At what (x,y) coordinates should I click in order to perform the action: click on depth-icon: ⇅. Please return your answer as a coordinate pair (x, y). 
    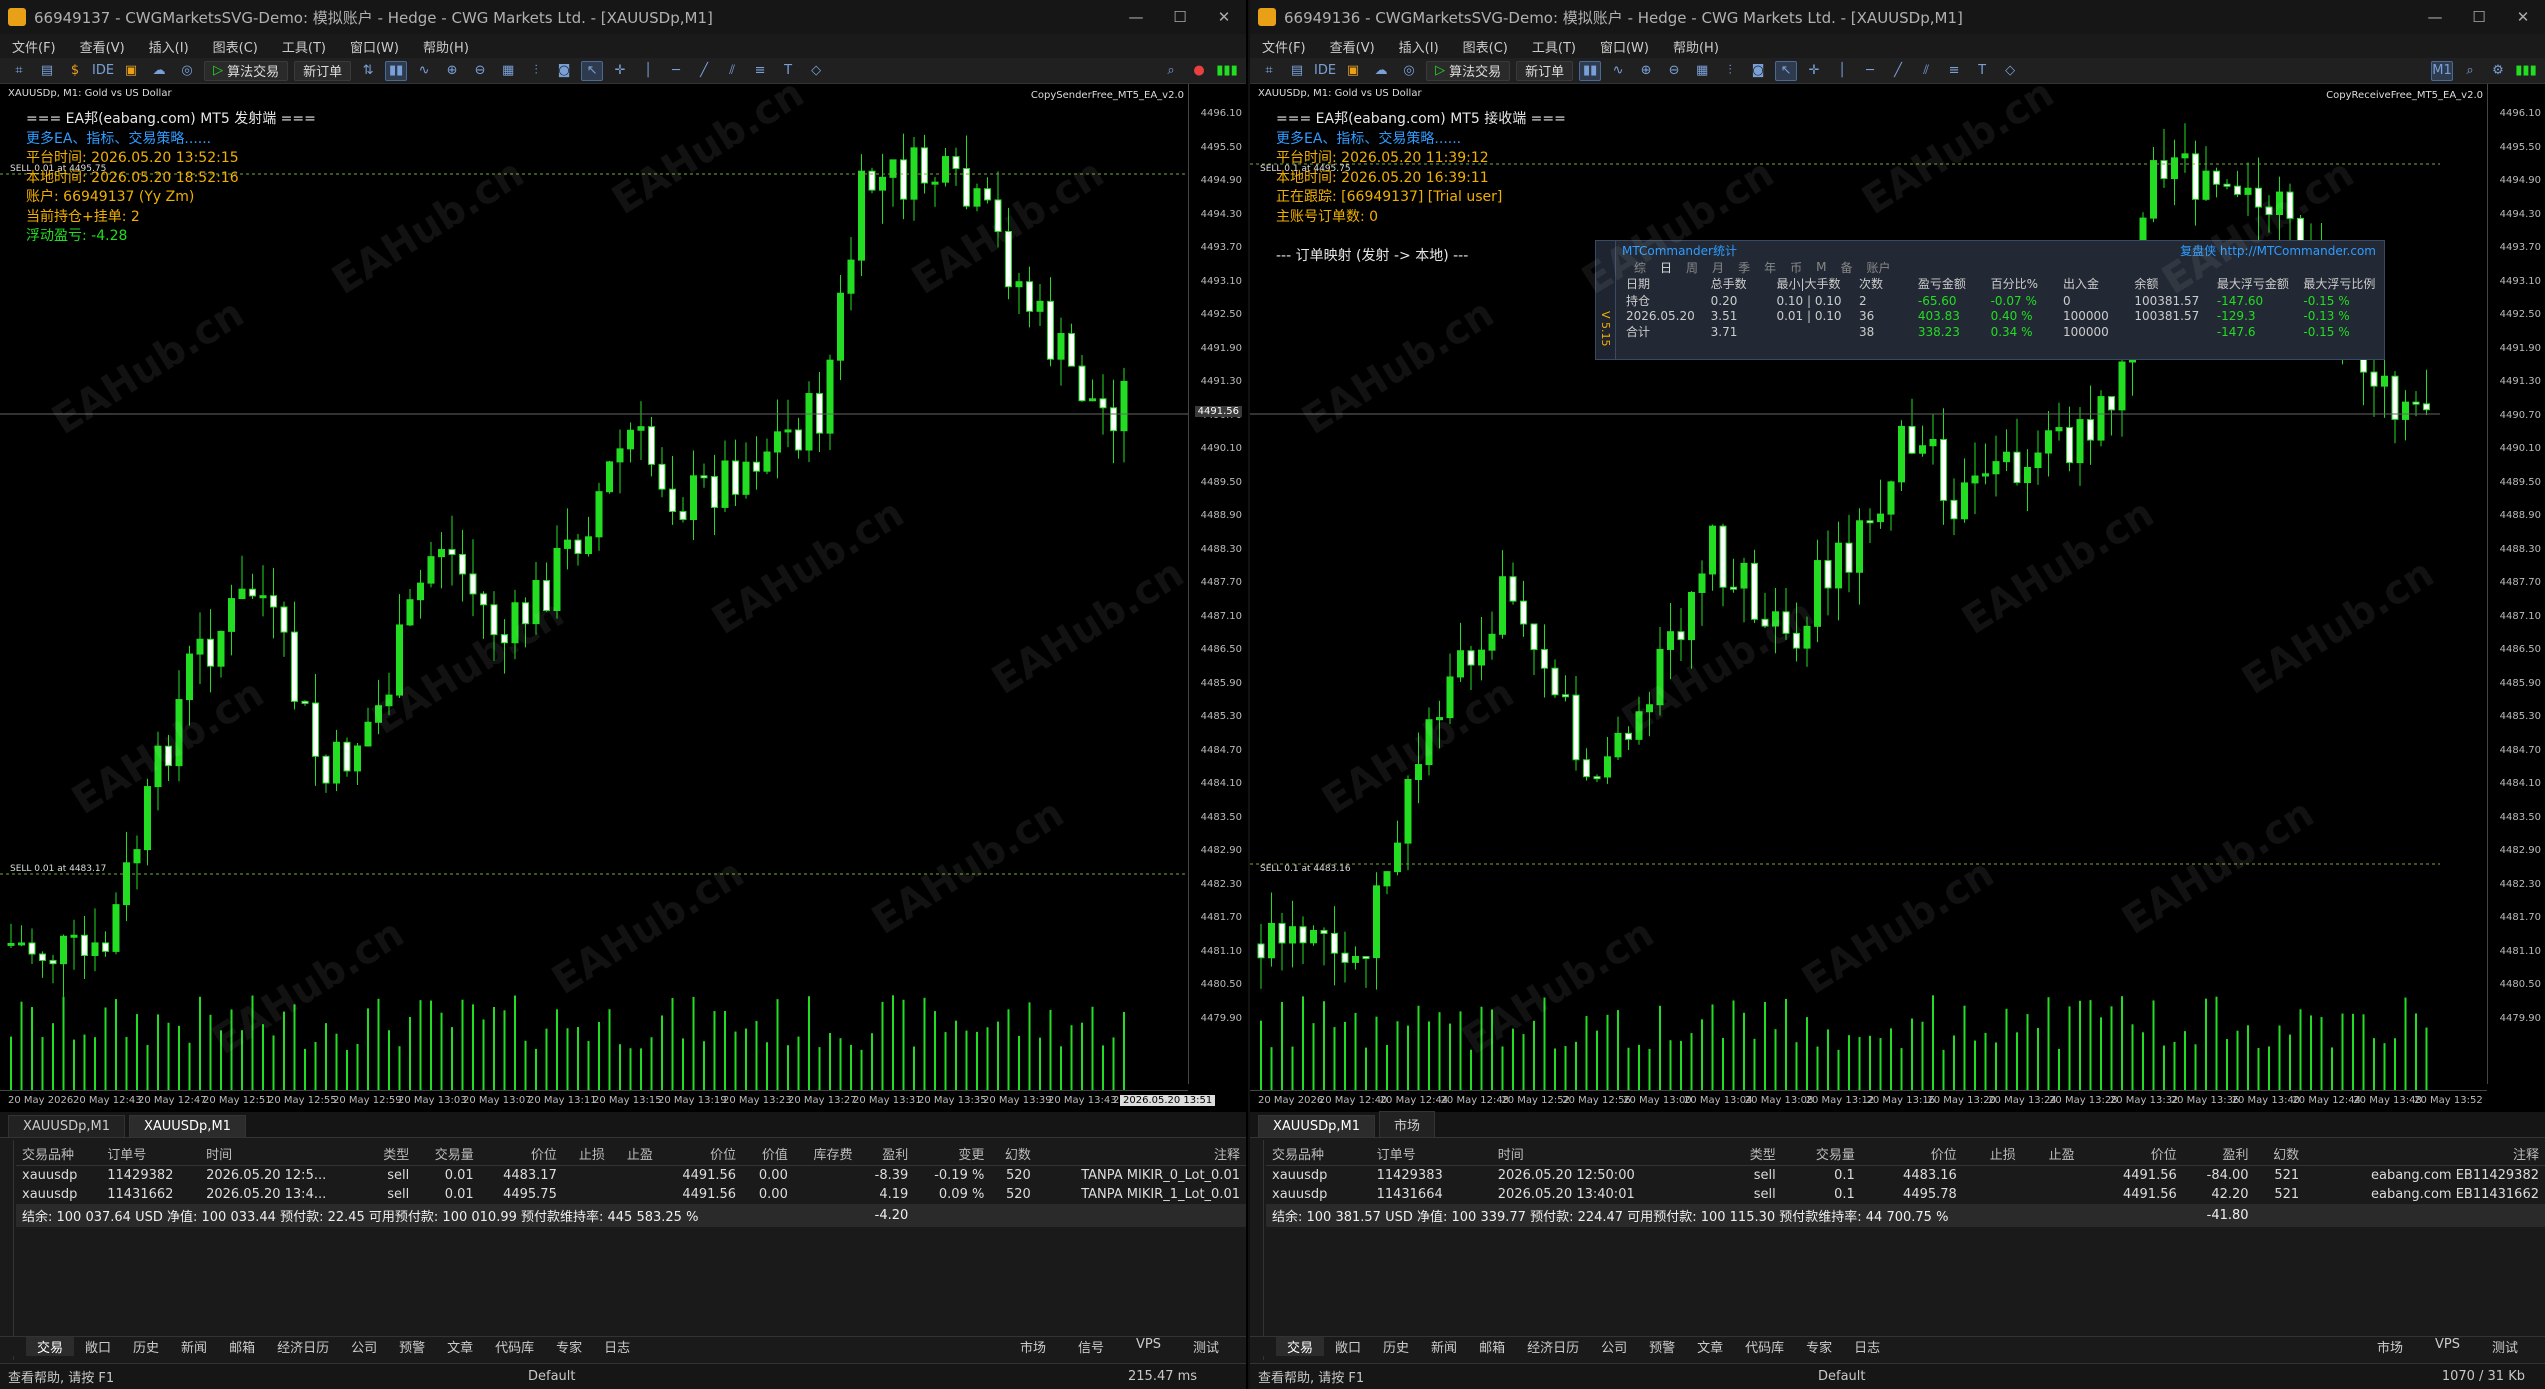
    Looking at the image, I should click on (368, 71).